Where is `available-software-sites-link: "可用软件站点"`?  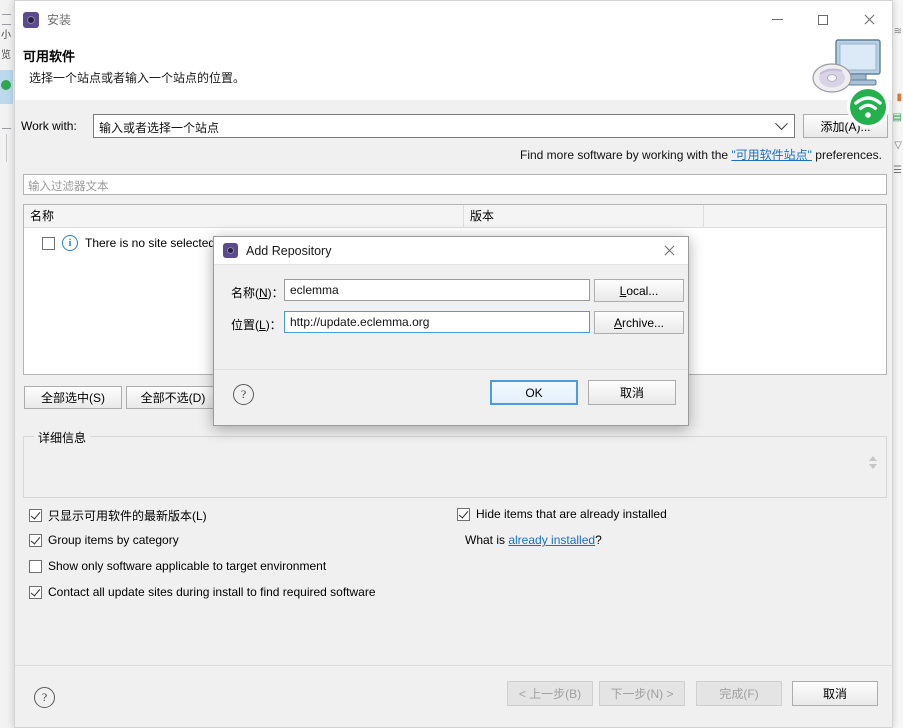
available-software-sites-link: "可用软件站点" is located at coordinates (771, 155).